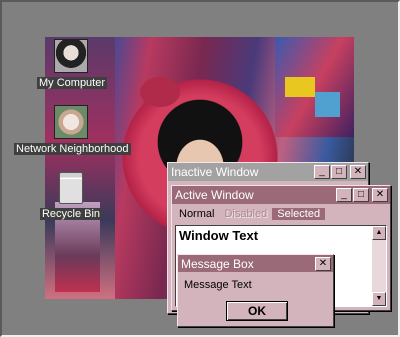 Image resolution: width=400 pixels, height=337 pixels. I want to click on desktop-icon-network-neighborhood: Network Neighborhood, so click(72, 131).